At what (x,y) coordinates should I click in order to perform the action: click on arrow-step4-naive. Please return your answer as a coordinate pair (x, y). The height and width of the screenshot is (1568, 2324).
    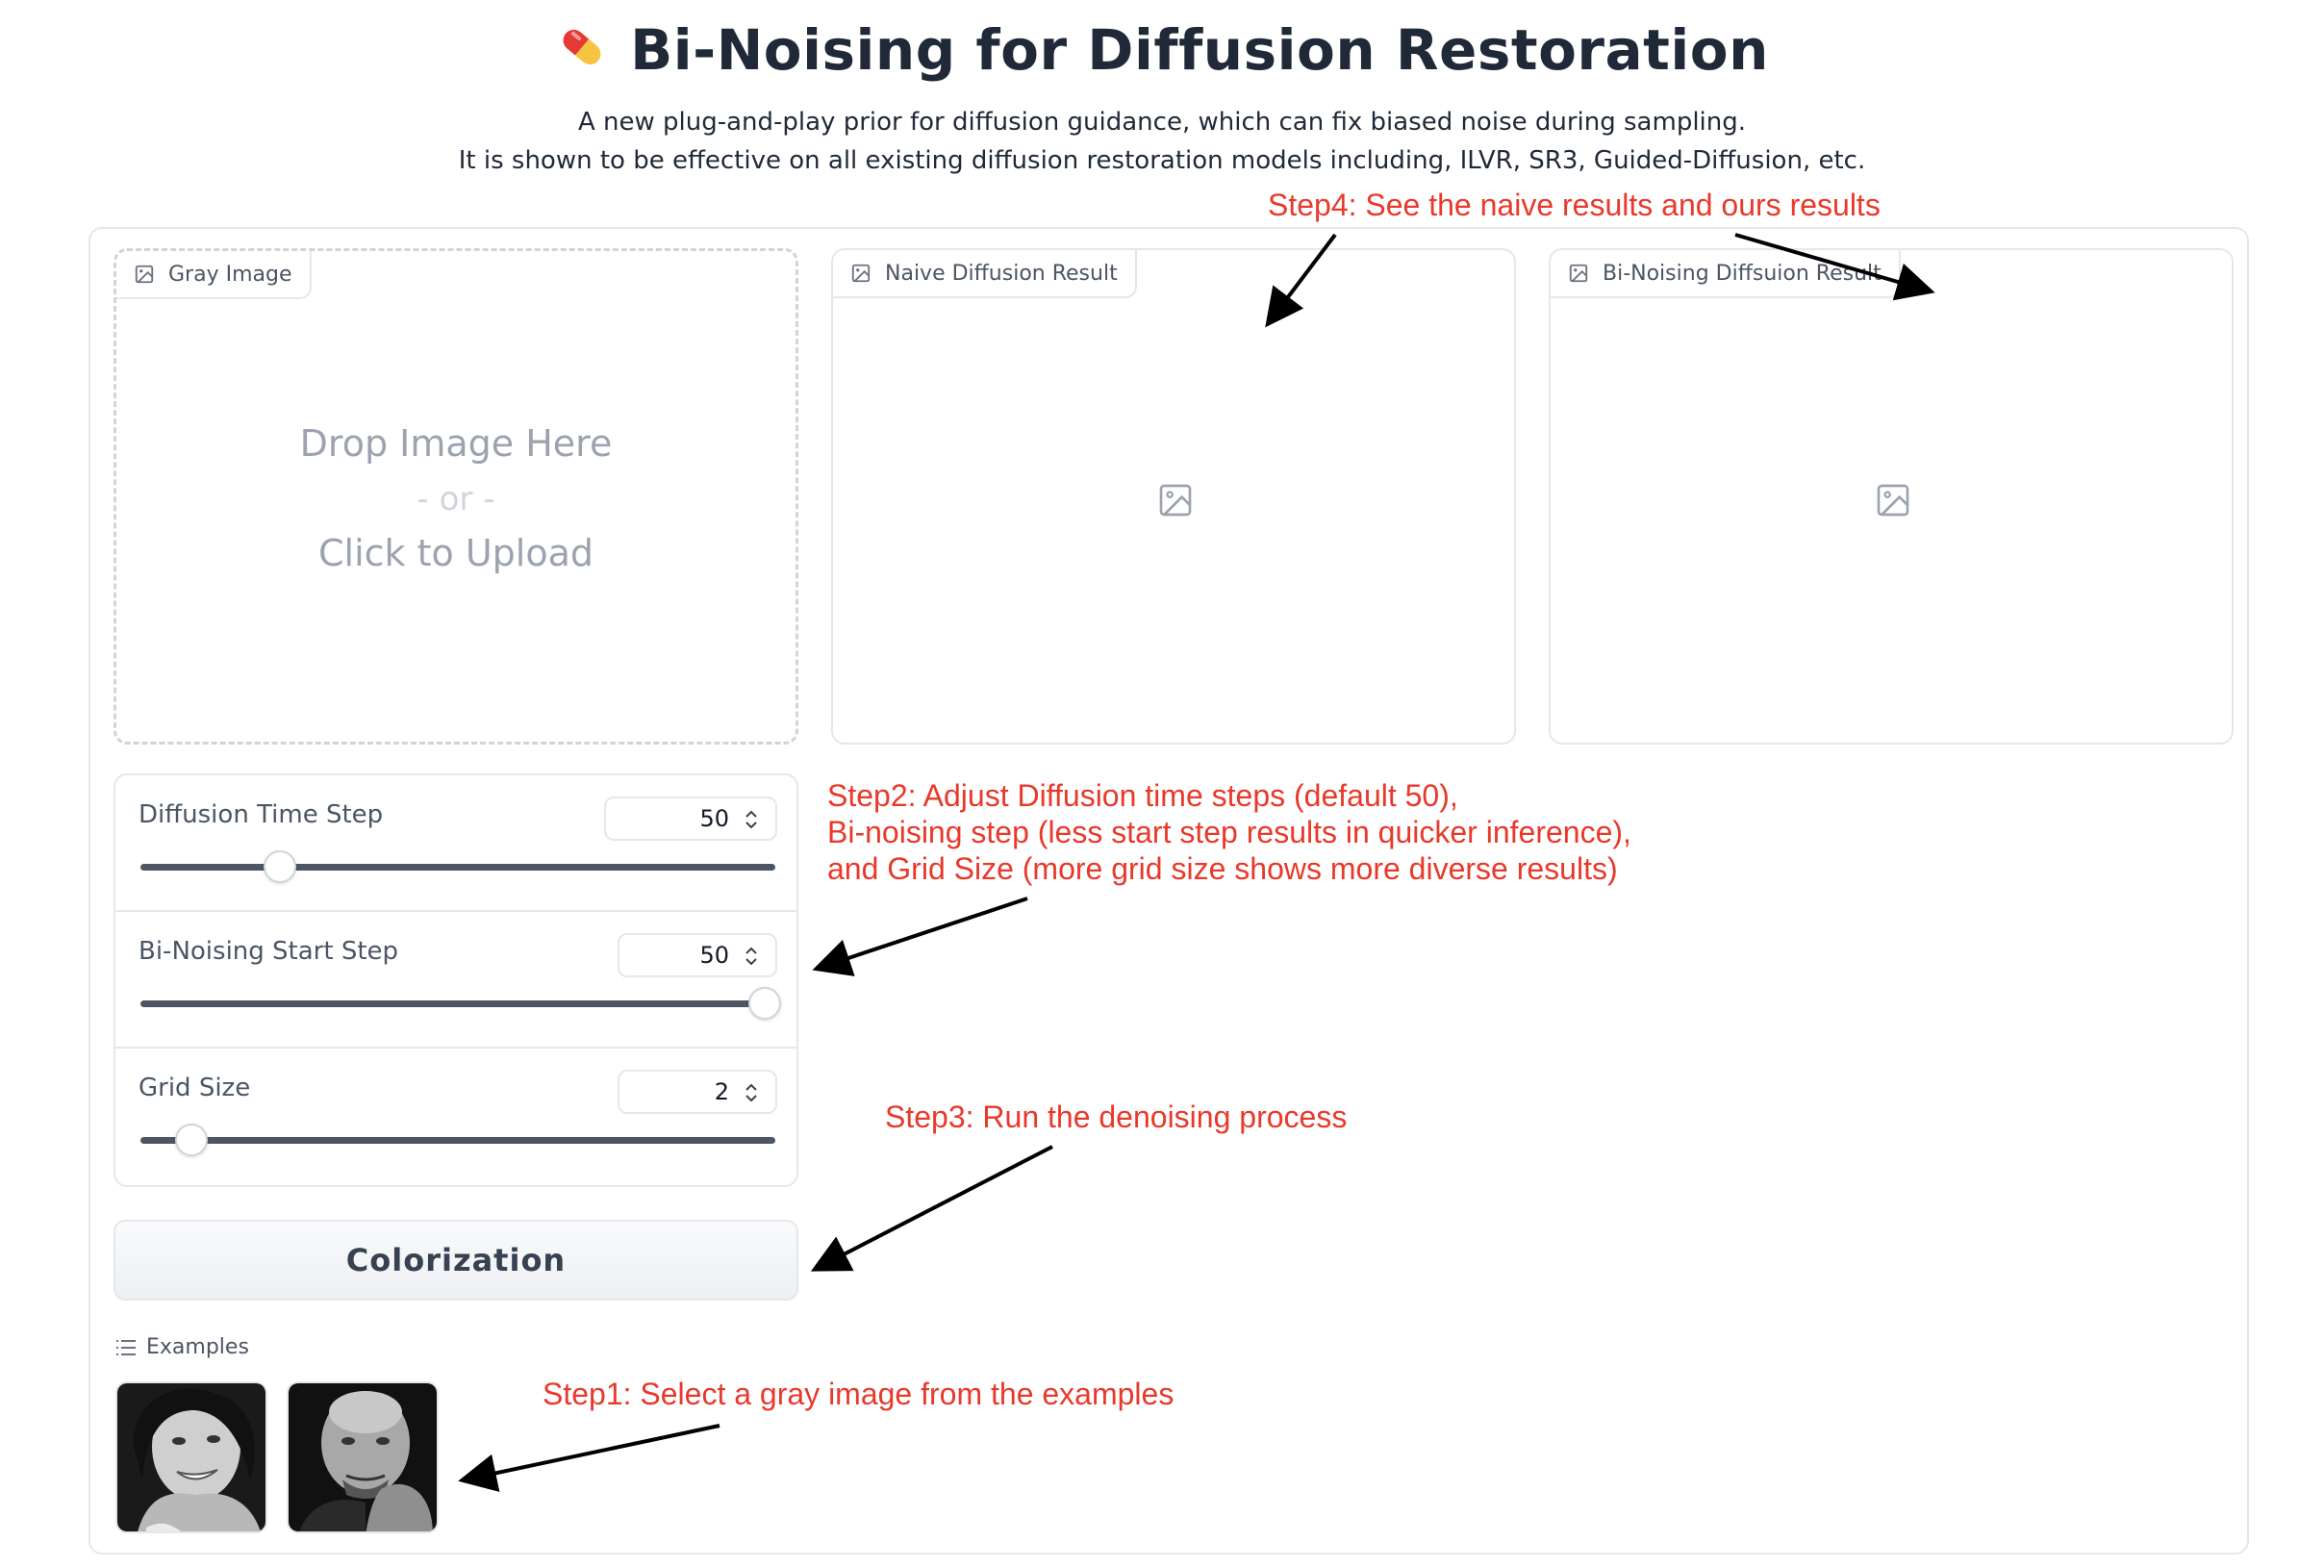
    Looking at the image, I should click on (1301, 280).